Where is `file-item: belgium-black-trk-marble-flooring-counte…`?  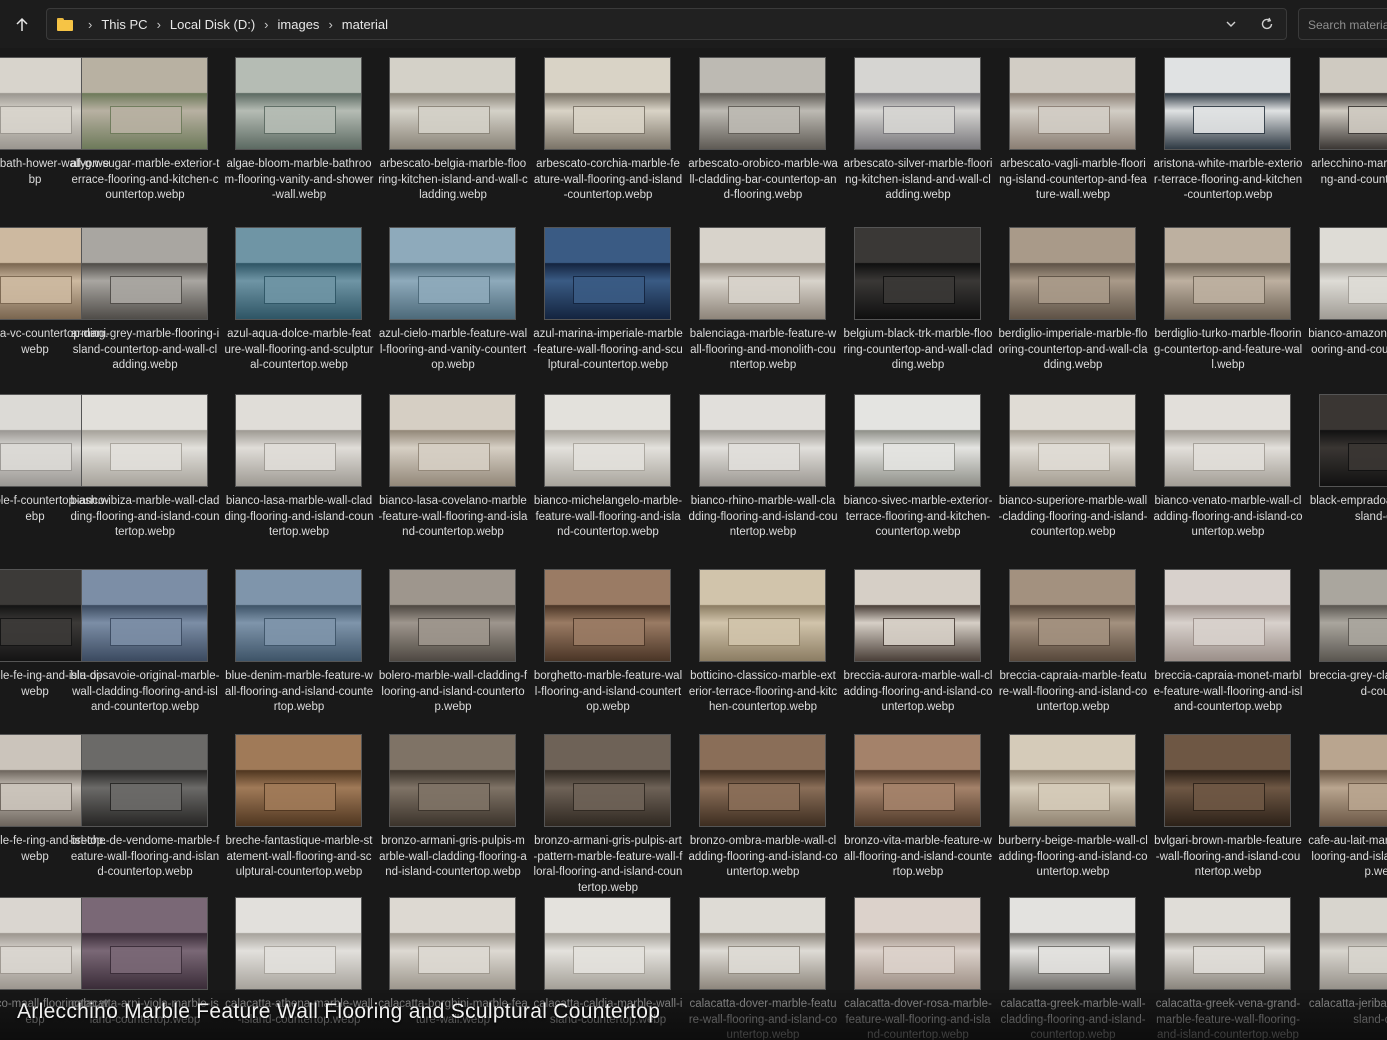
file-item: belgium-black-trk-marble-flooring-counte… is located at coordinates (918, 300).